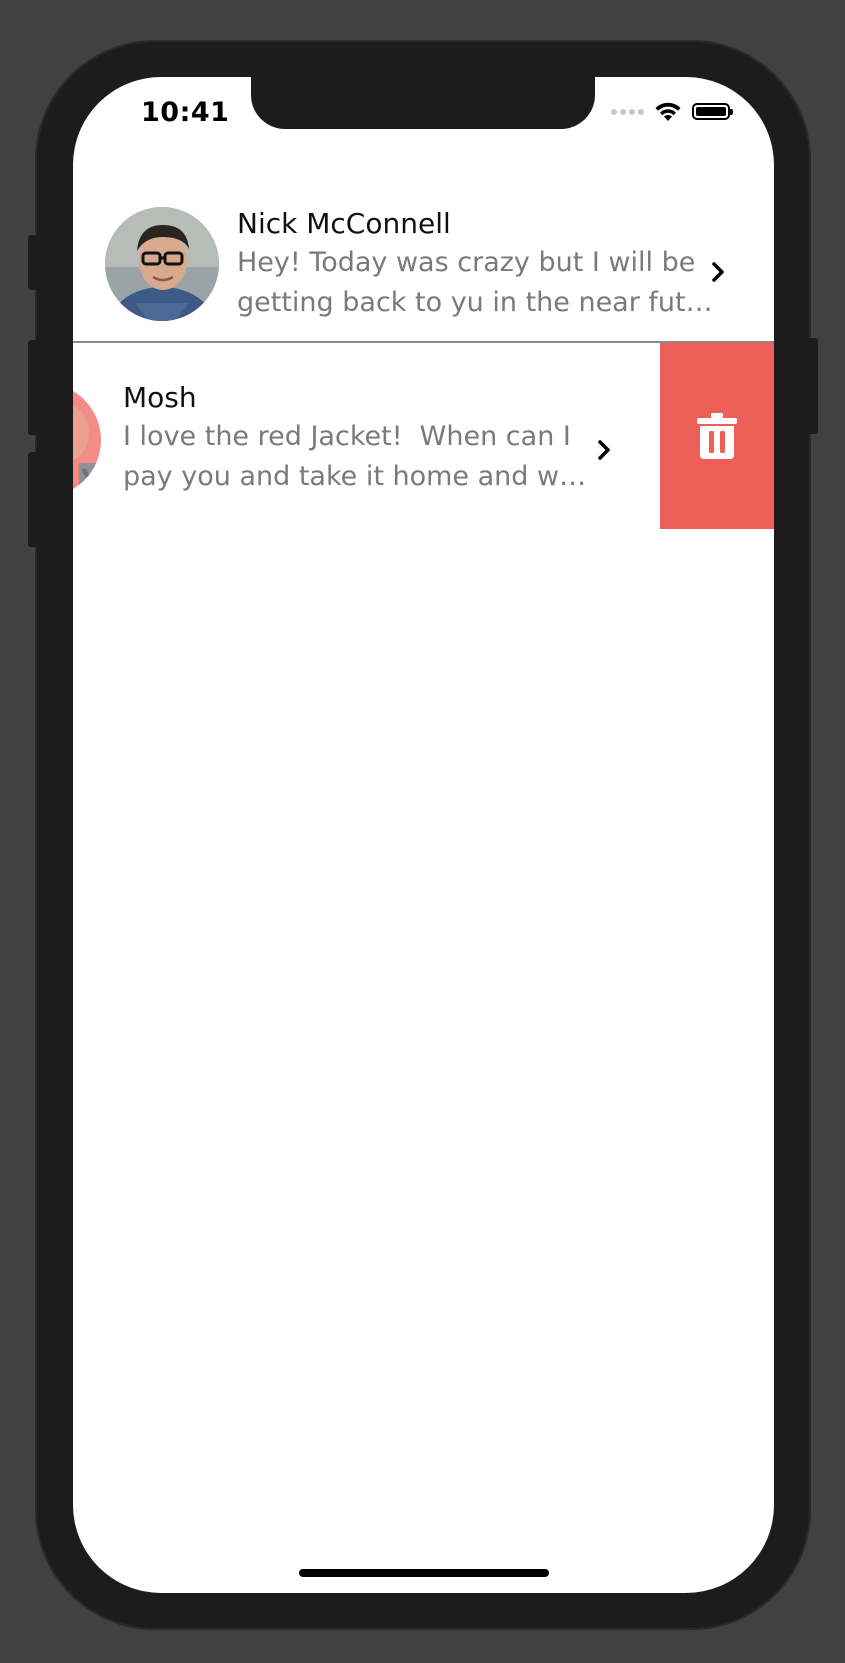 The width and height of the screenshot is (845, 1663). I want to click on message-preview-line: I love the red Jacket! When can I, so click(347, 436).